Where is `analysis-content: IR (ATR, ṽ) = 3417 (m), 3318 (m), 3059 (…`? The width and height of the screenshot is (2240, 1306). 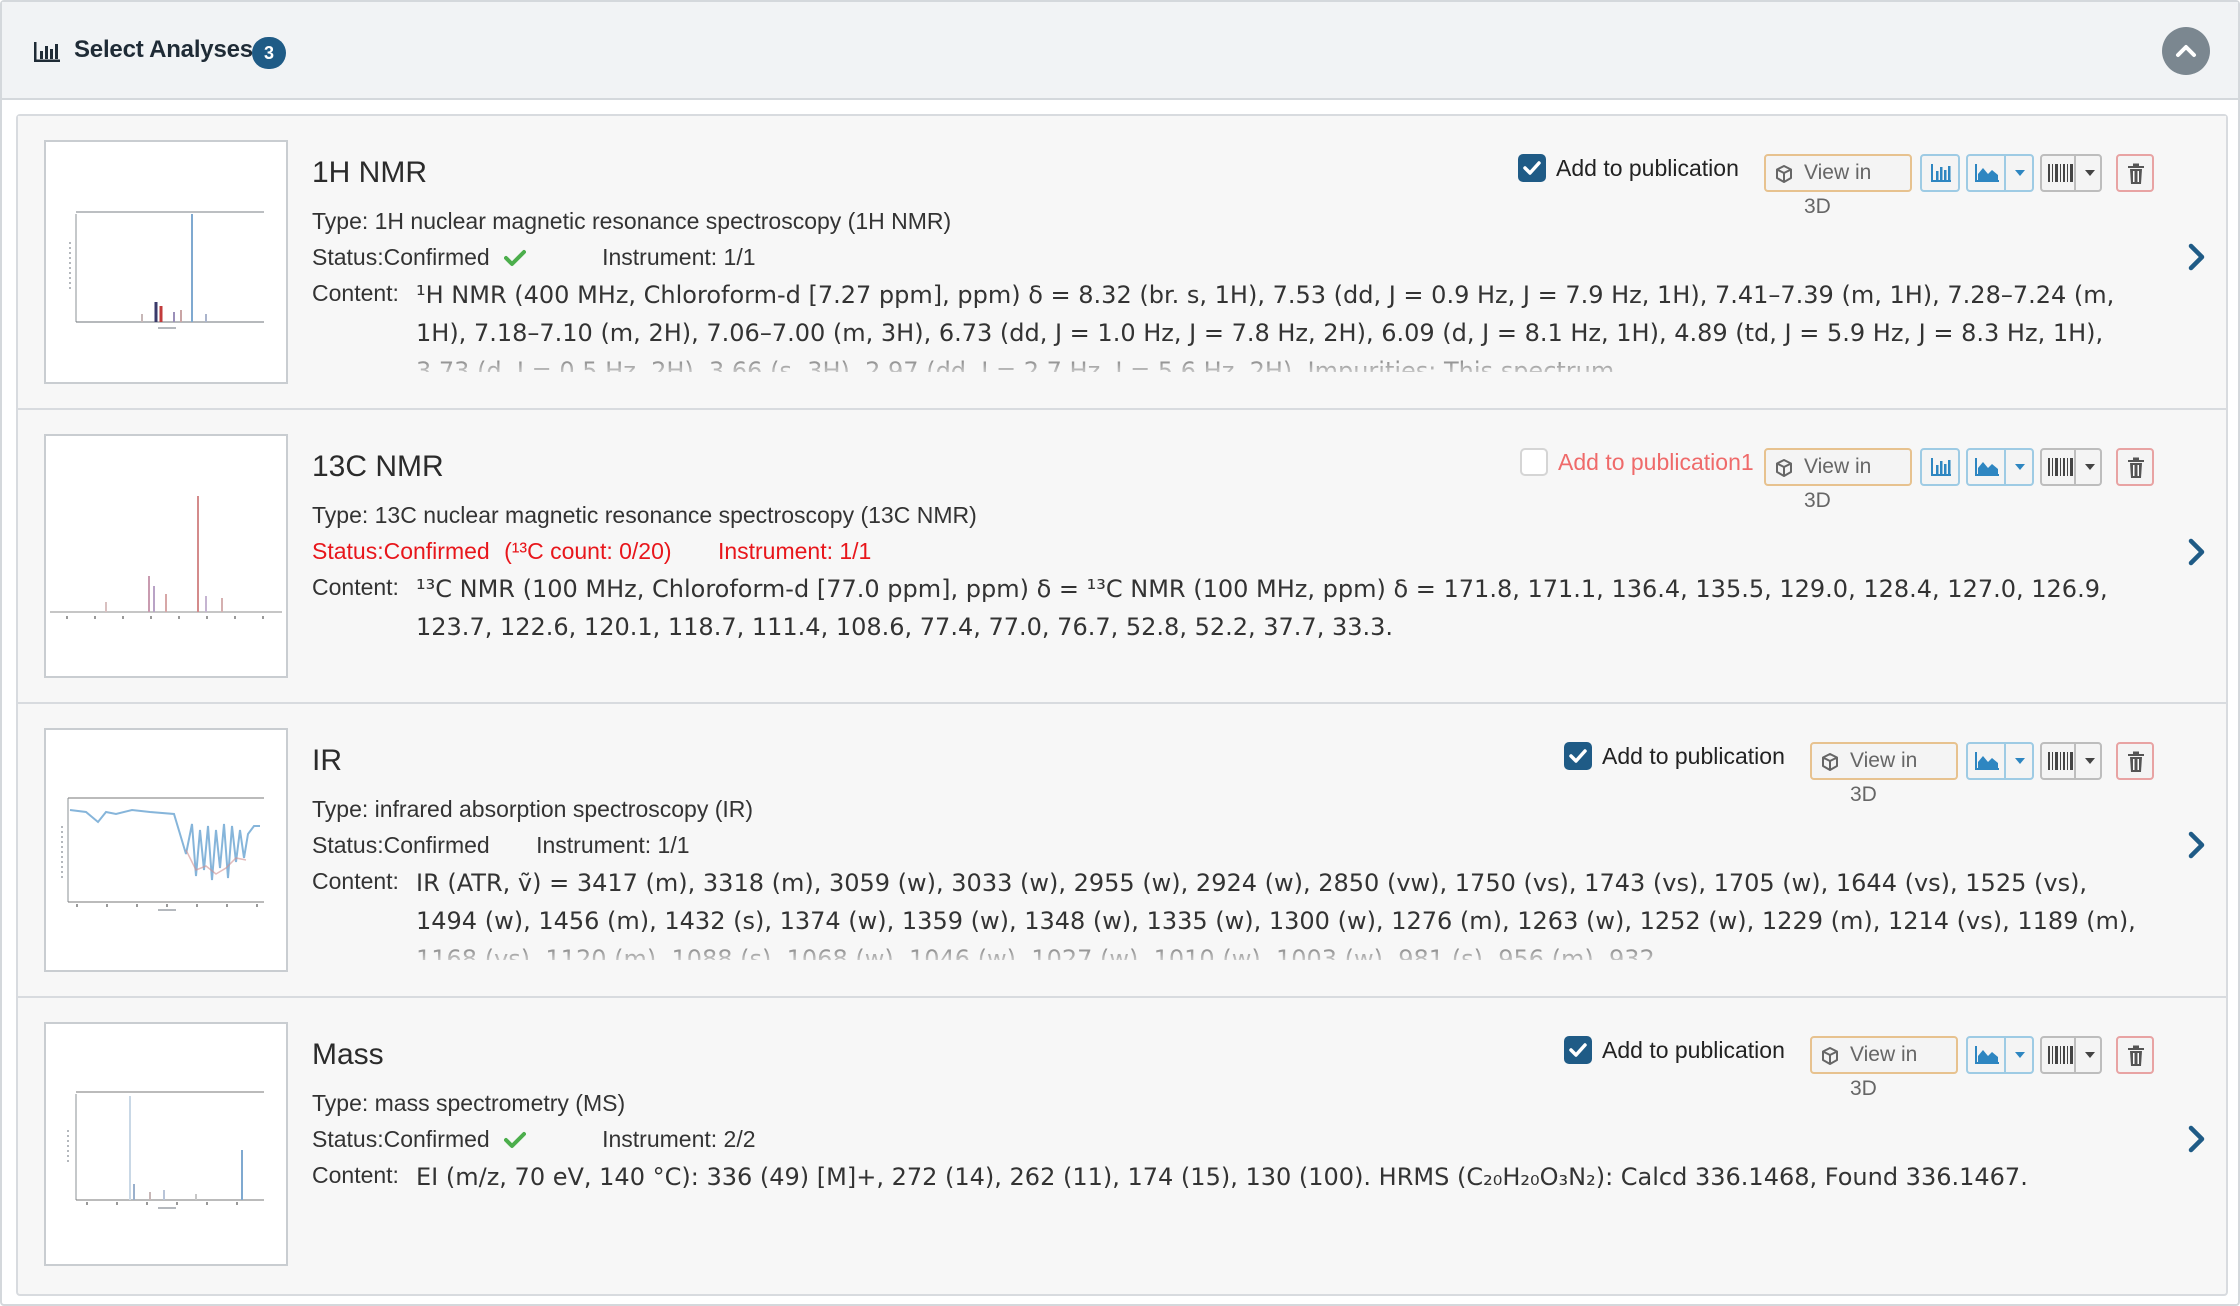 analysis-content: IR (ATR, ṽ) = 3417 (m), 3318 (m), 3059 (… is located at coordinates (1276, 914).